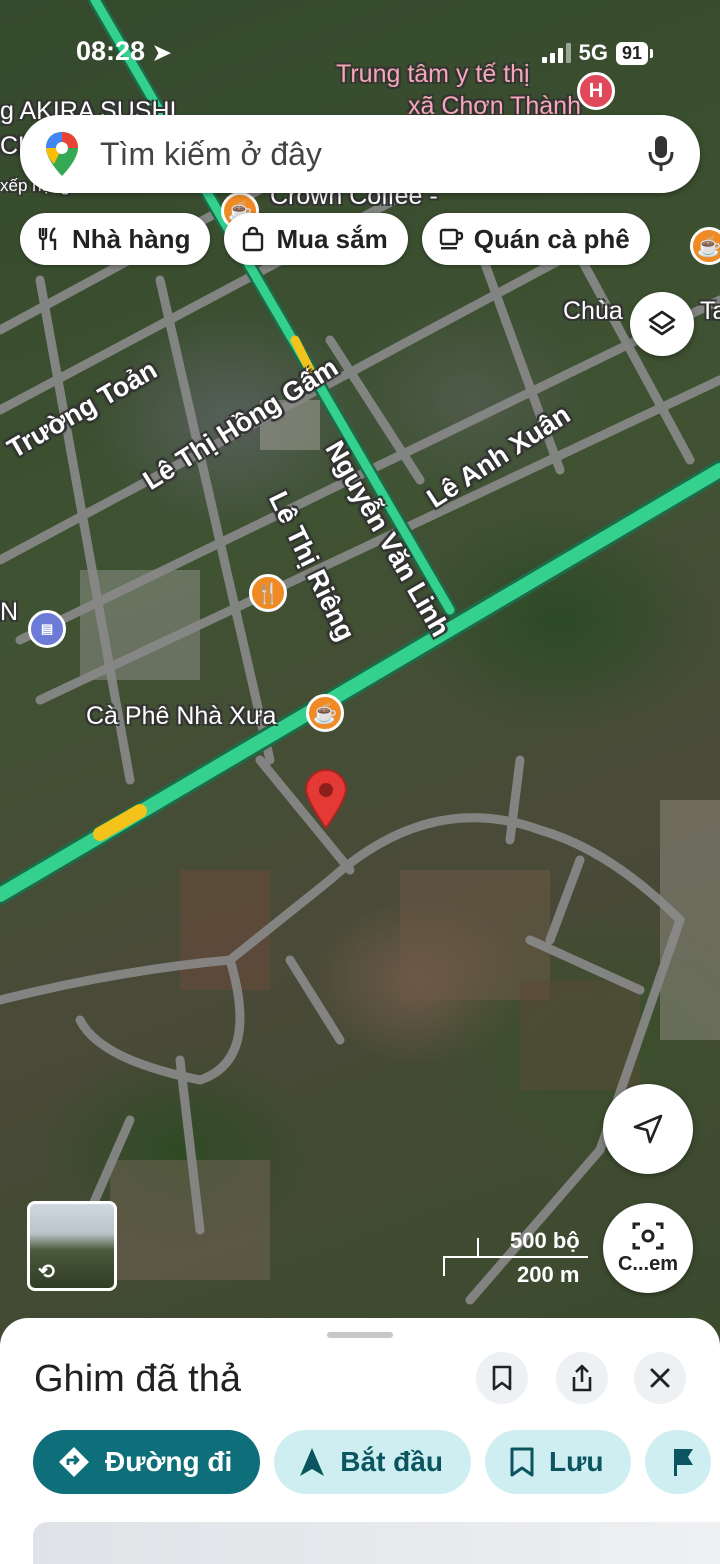  I want to click on save-button: Lưu, so click(558, 1462).